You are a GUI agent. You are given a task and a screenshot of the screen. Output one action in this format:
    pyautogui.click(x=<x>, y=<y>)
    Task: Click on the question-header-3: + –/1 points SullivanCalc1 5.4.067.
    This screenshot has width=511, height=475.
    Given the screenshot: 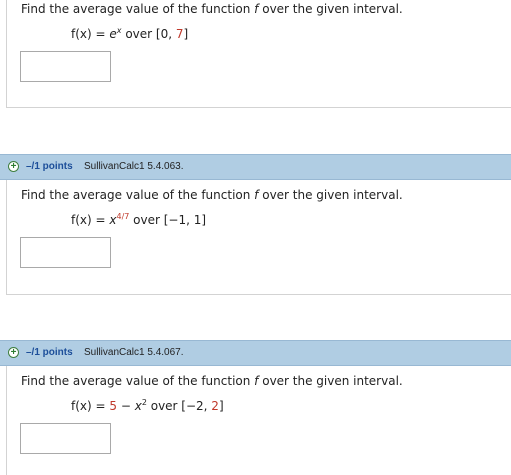 What is the action you would take?
    pyautogui.click(x=255, y=353)
    